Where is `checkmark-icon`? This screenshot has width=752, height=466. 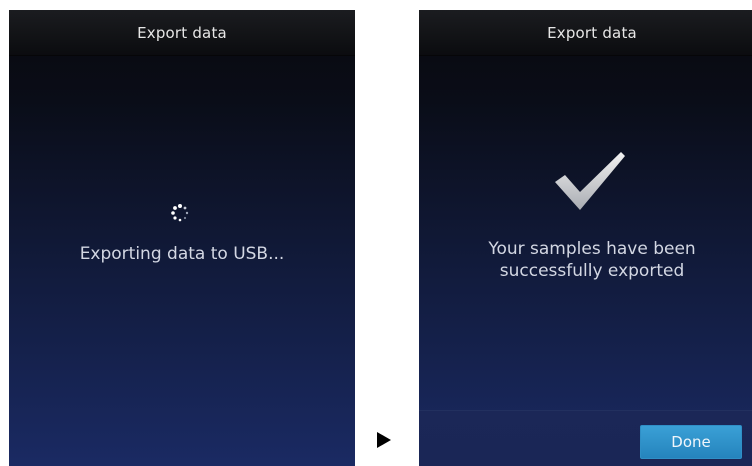 checkmark-icon is located at coordinates (590, 181).